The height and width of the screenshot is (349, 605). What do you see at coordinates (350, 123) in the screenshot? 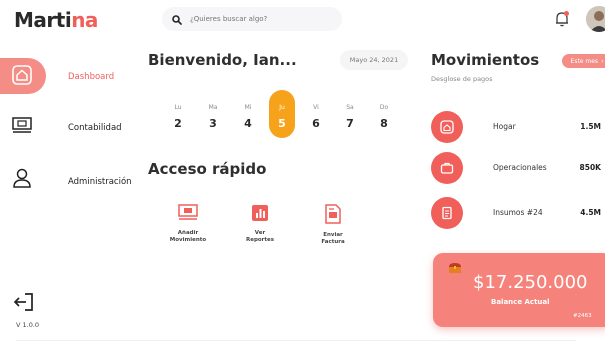
I see `day-number: 7` at bounding box center [350, 123].